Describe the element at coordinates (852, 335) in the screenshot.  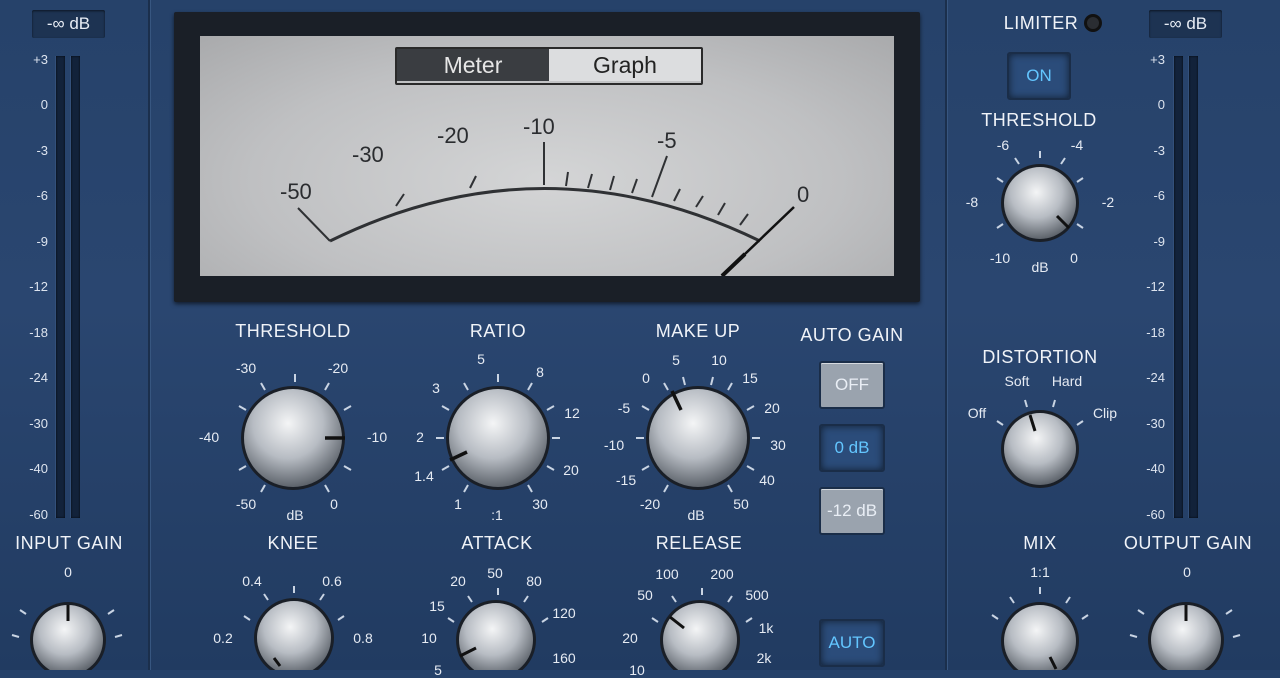
I see `auto-gain-label: AUTO GAIN` at that location.